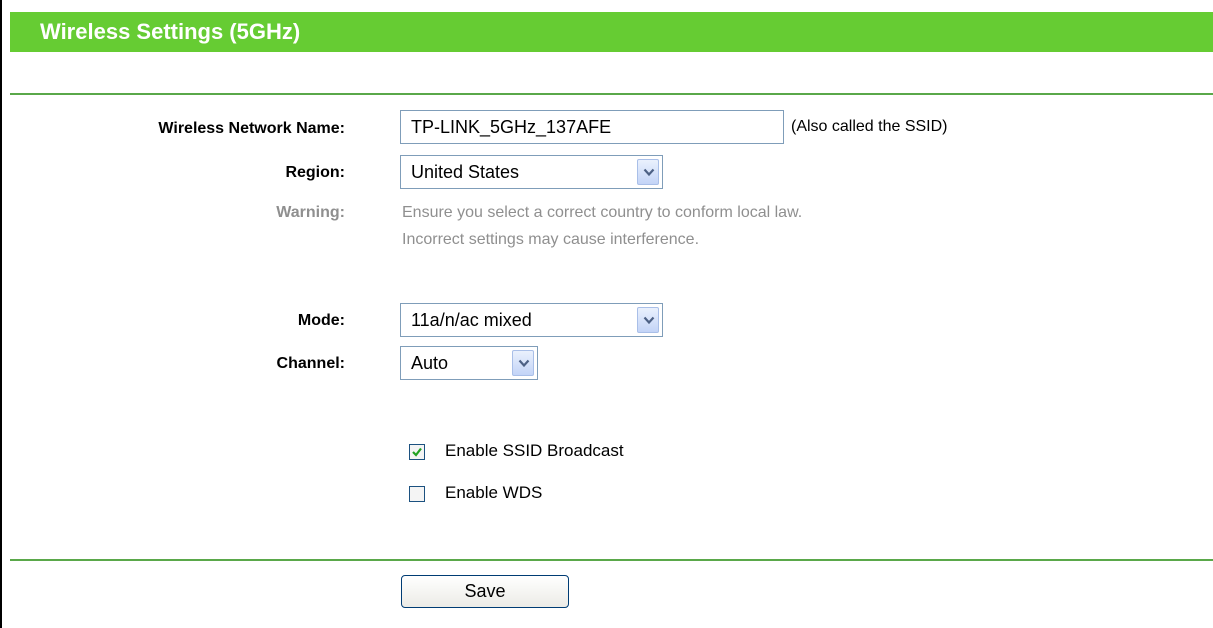  Describe the element at coordinates (611, 560) in the screenshot. I see `bottom-divider` at that location.